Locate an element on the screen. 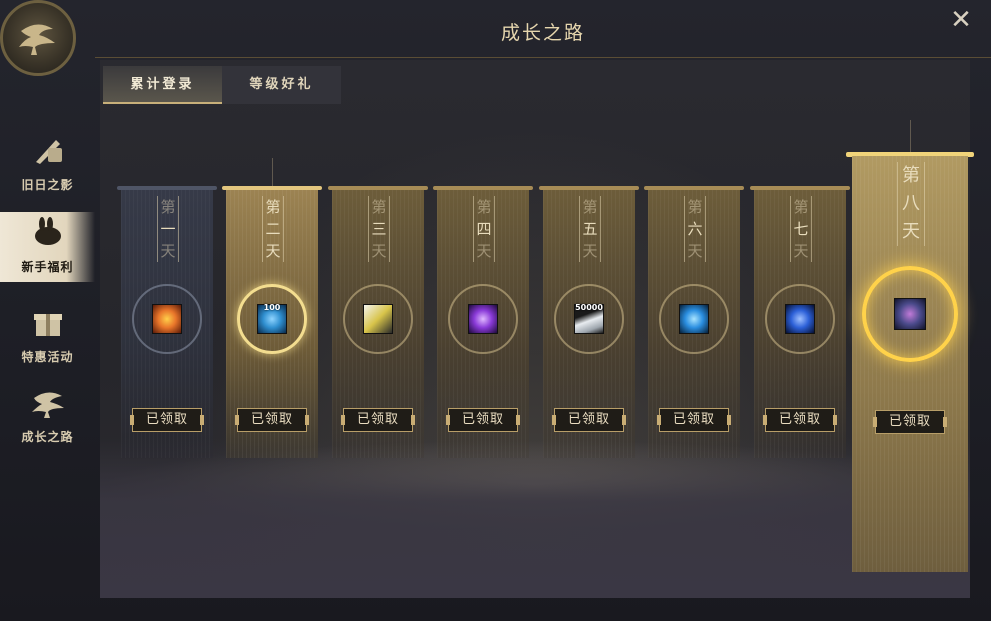 This screenshot has width=991, height=621. day-banner-5: 第五天 50000 已领取 is located at coordinates (589, 322).